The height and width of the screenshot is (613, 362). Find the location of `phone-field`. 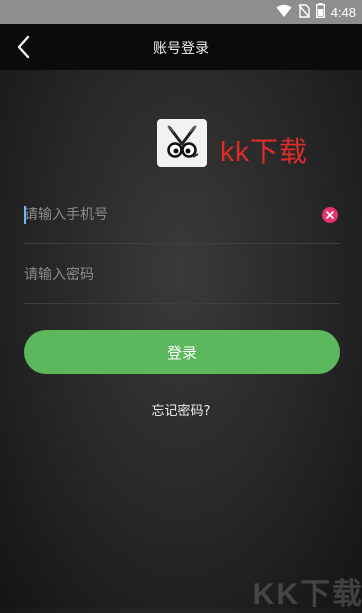

phone-field is located at coordinates (182, 215).